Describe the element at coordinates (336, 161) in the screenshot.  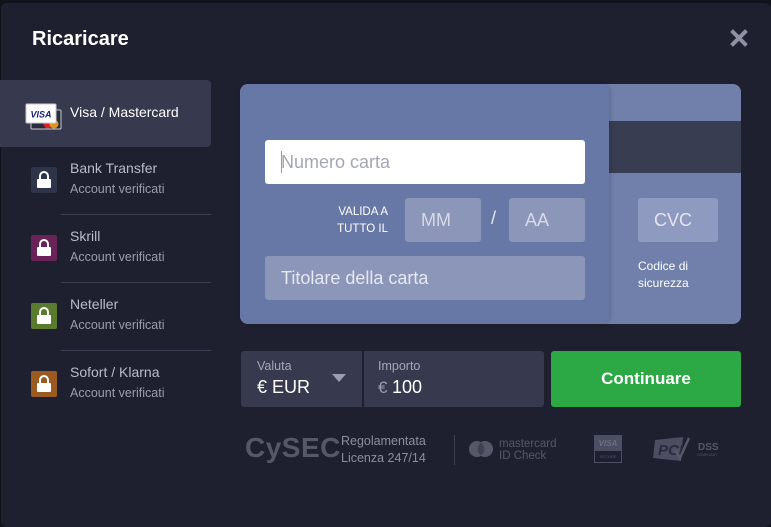
I see `card-number-placeholder: Numero carta` at that location.